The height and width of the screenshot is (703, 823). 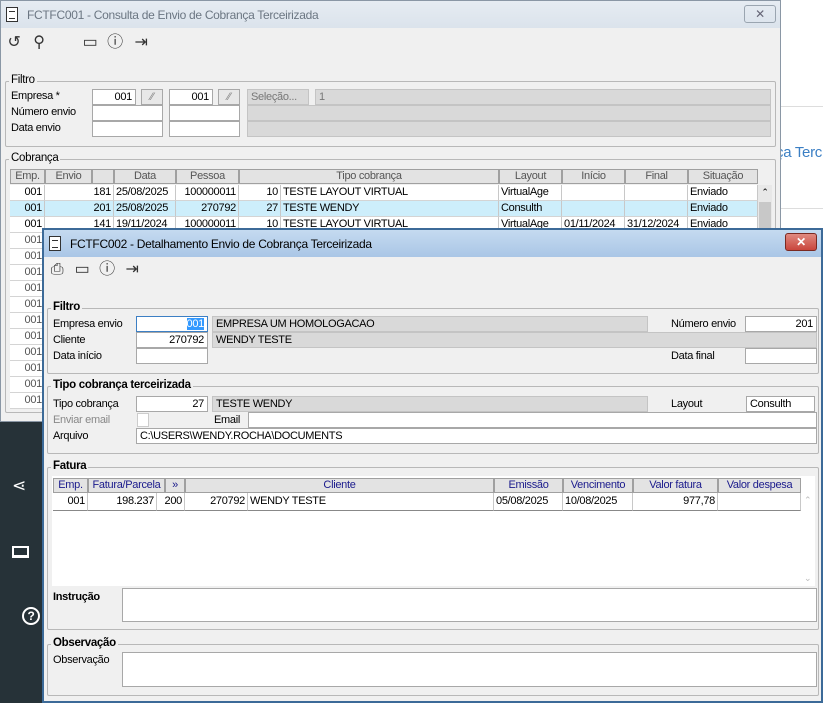 I want to click on share-icon: ⋖, so click(x=19, y=486).